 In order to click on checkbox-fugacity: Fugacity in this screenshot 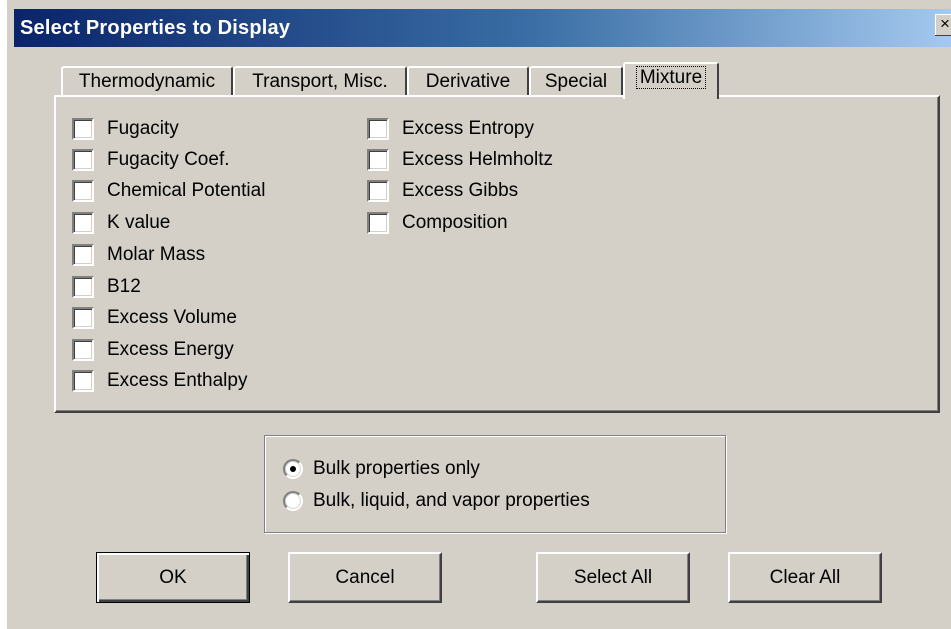, I will do `click(125, 129)`.